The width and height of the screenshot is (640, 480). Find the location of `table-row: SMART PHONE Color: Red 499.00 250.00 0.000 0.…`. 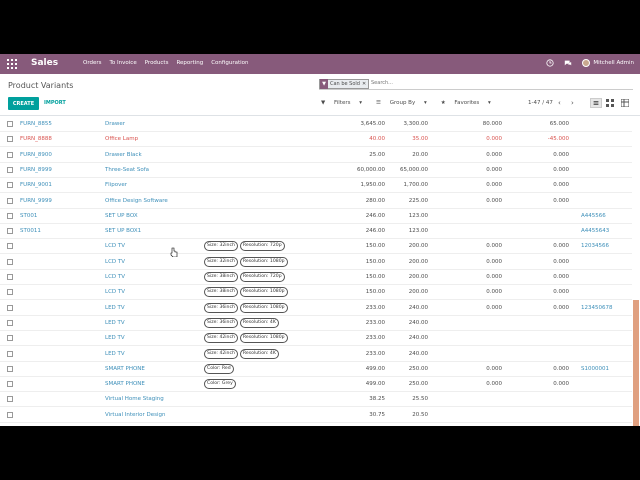

table-row: SMART PHONE Color: Red 499.00 250.00 0.000 0.… is located at coordinates (316, 369).